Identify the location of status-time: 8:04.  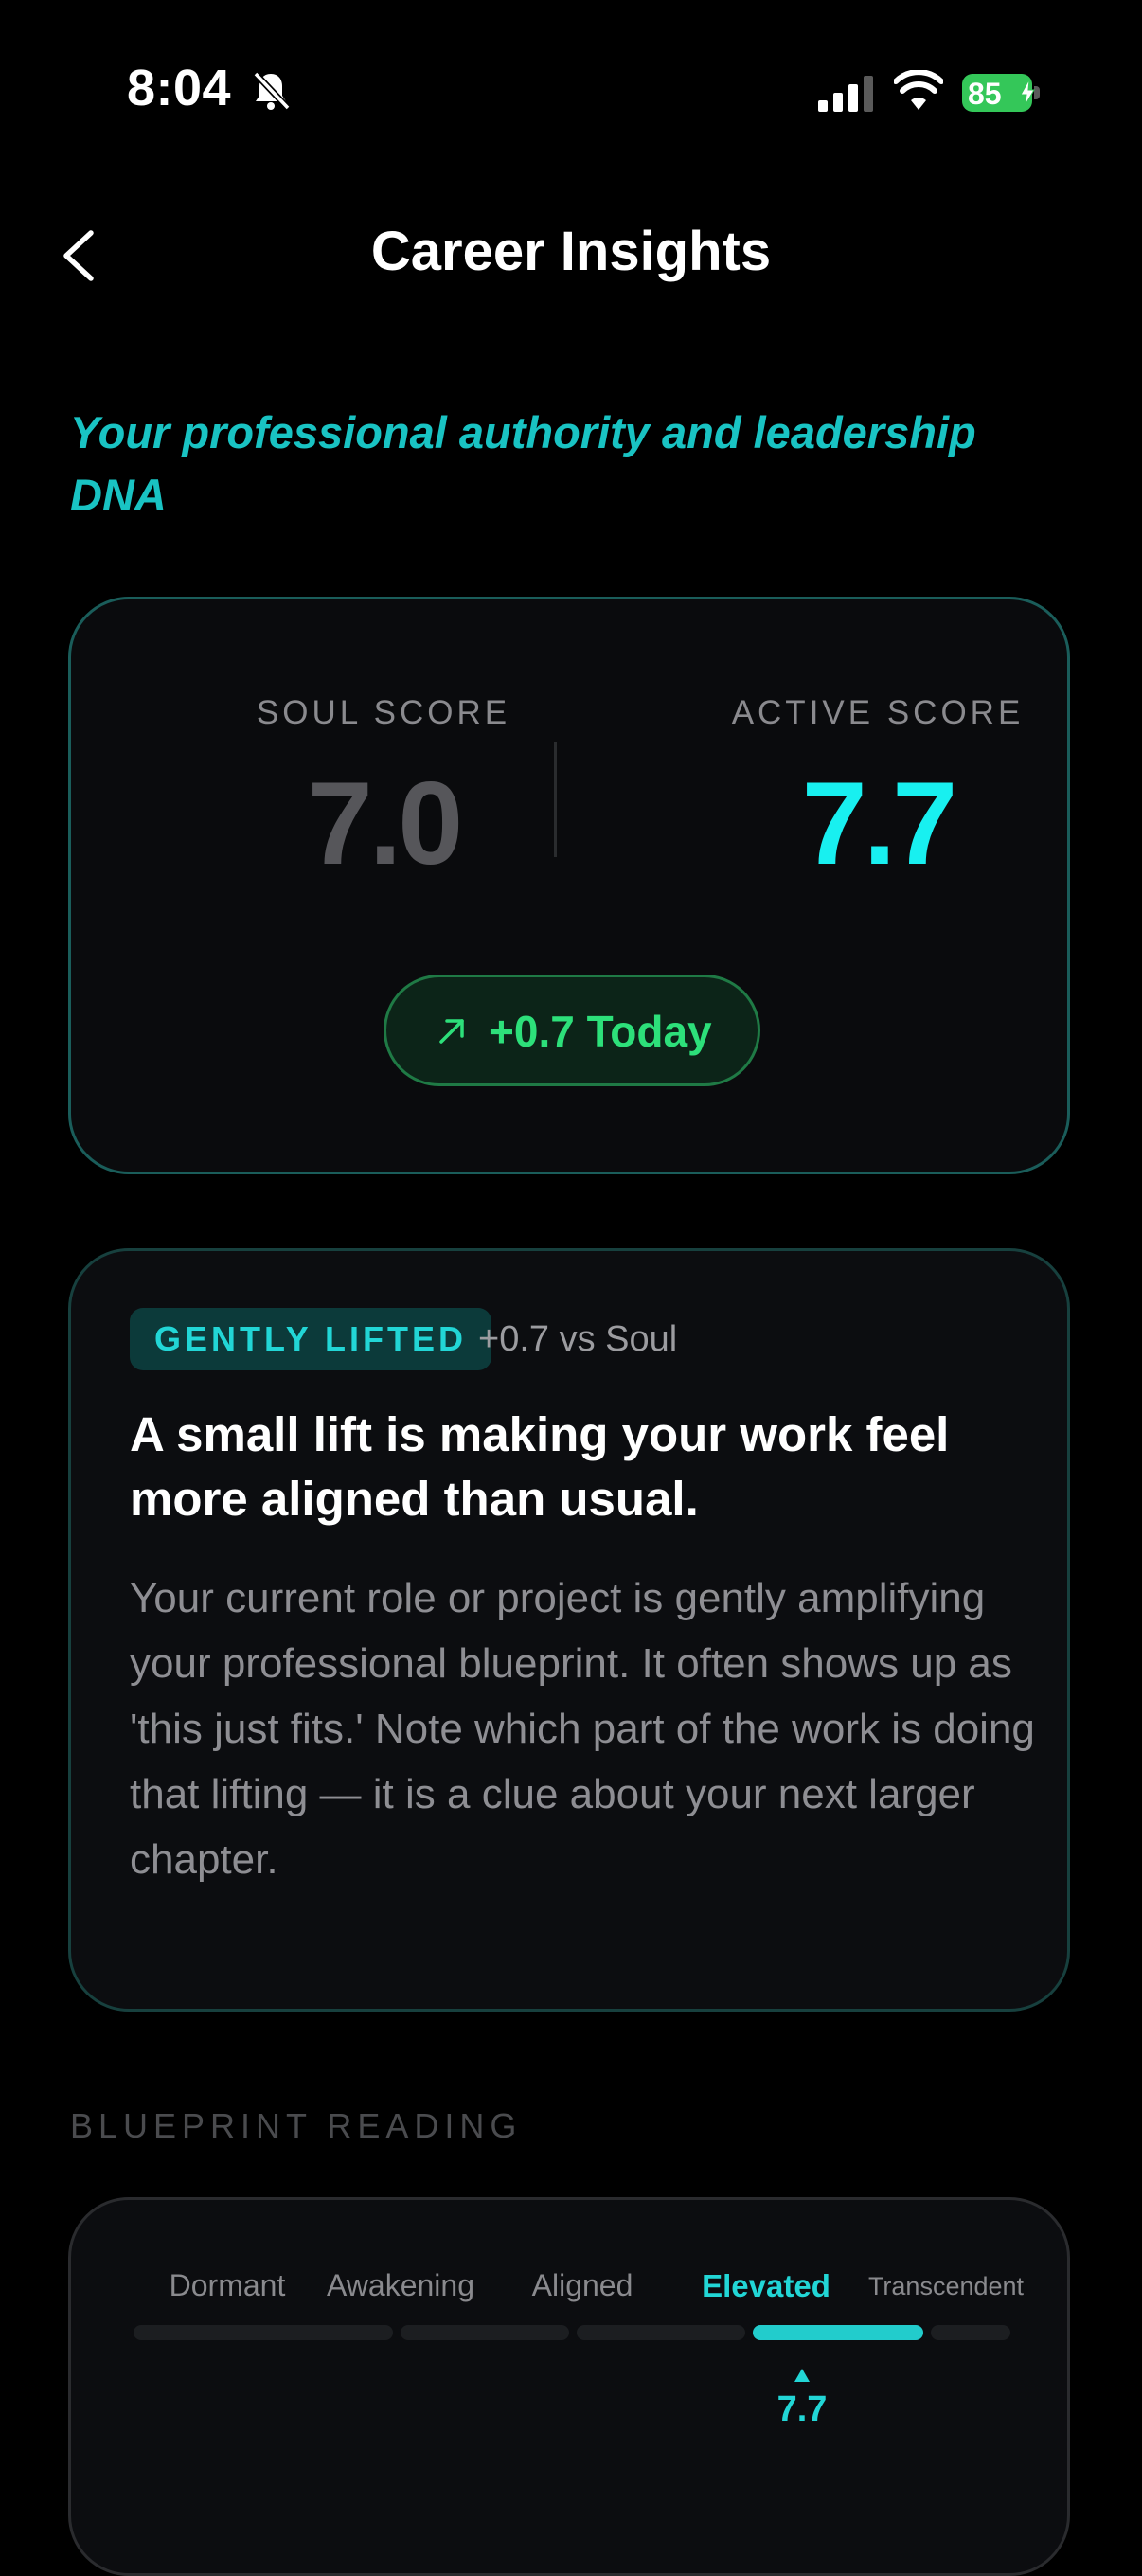
(179, 88).